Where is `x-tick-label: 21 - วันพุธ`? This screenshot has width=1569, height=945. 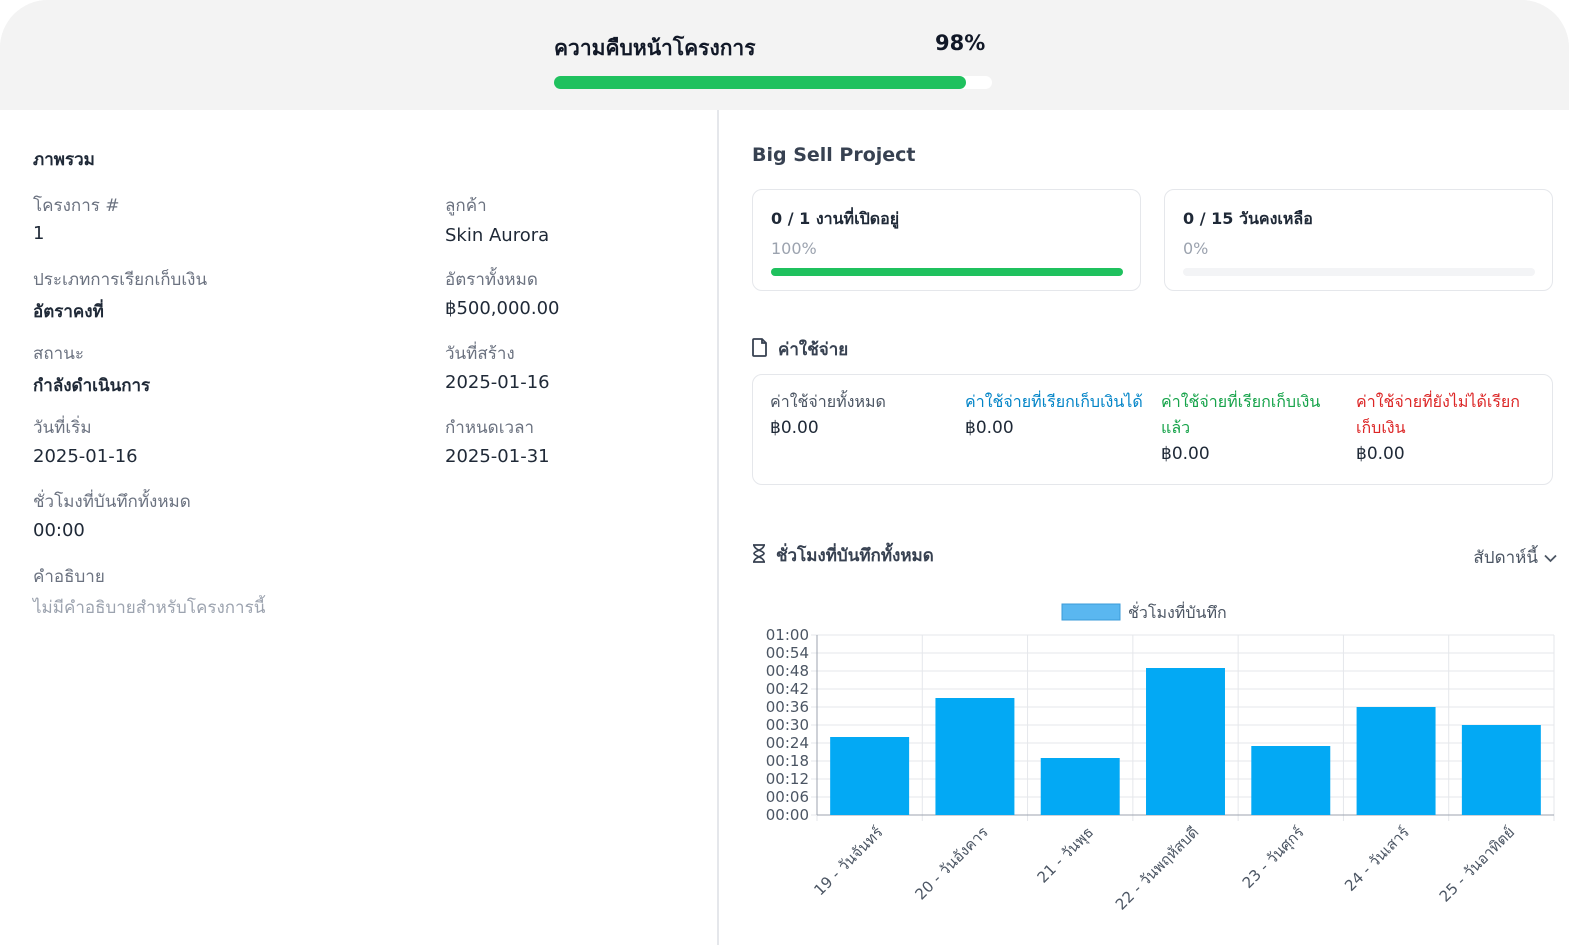 x-tick-label: 21 - วันพุธ is located at coordinates (1066, 855).